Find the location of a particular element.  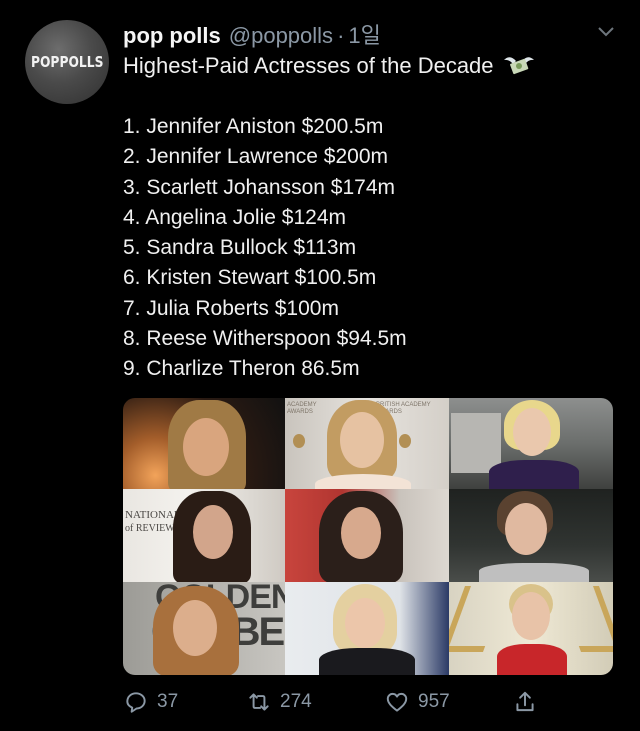

list-item: 6. Kristen Stewart $100.5m is located at coordinates (250, 278).